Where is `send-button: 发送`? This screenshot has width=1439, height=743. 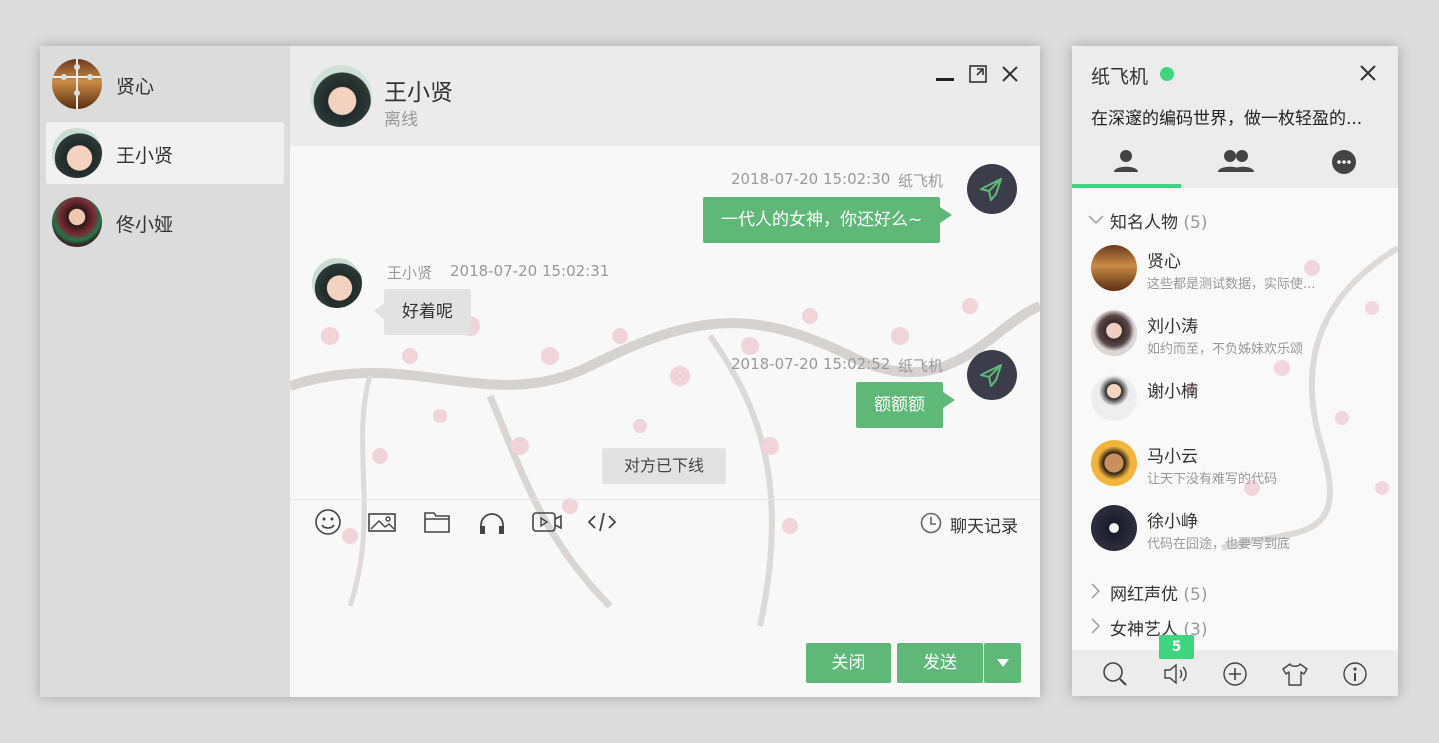 send-button: 发送 is located at coordinates (940, 663).